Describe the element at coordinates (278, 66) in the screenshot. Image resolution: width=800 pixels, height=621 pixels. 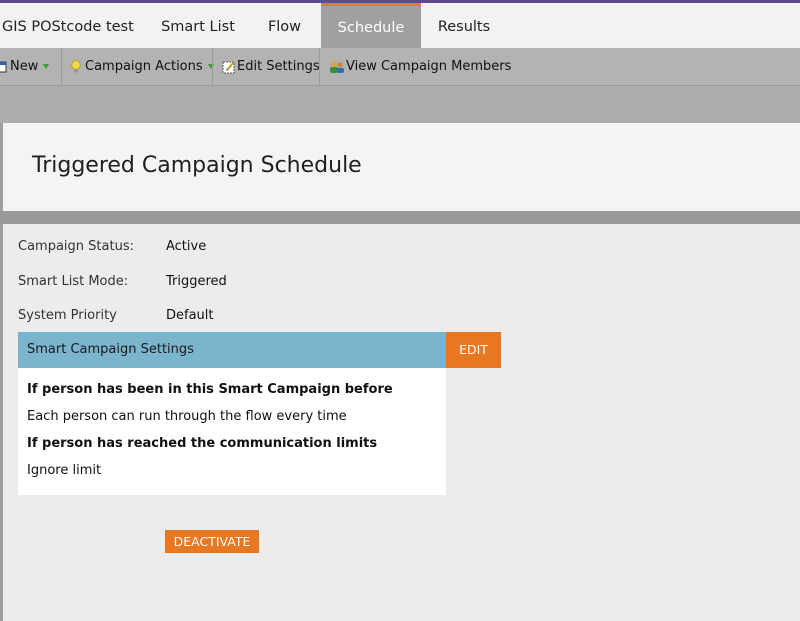
I see `edit-settings-label: Edit Settings` at that location.